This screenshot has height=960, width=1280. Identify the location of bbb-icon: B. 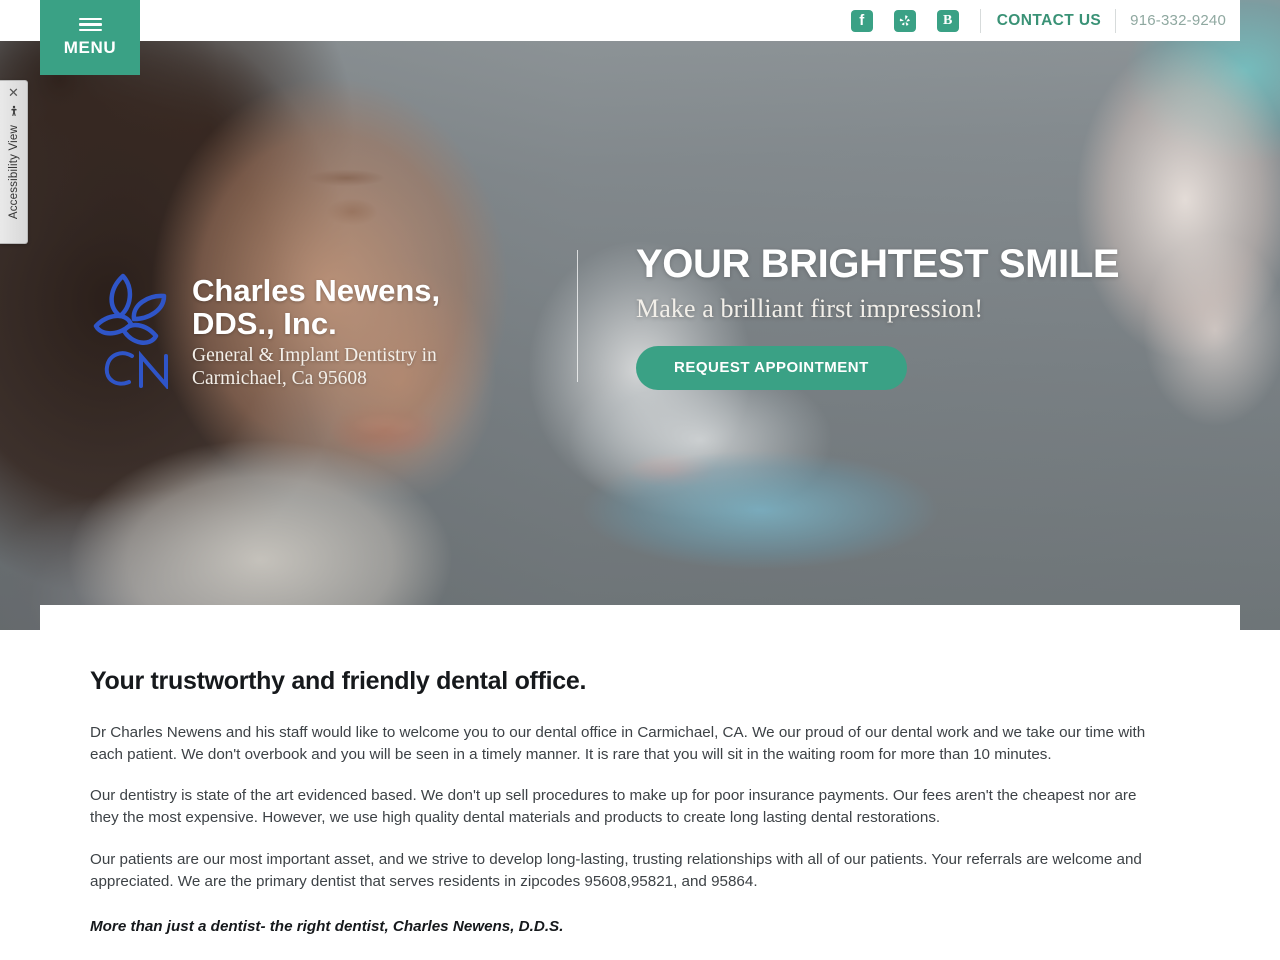
(947, 20).